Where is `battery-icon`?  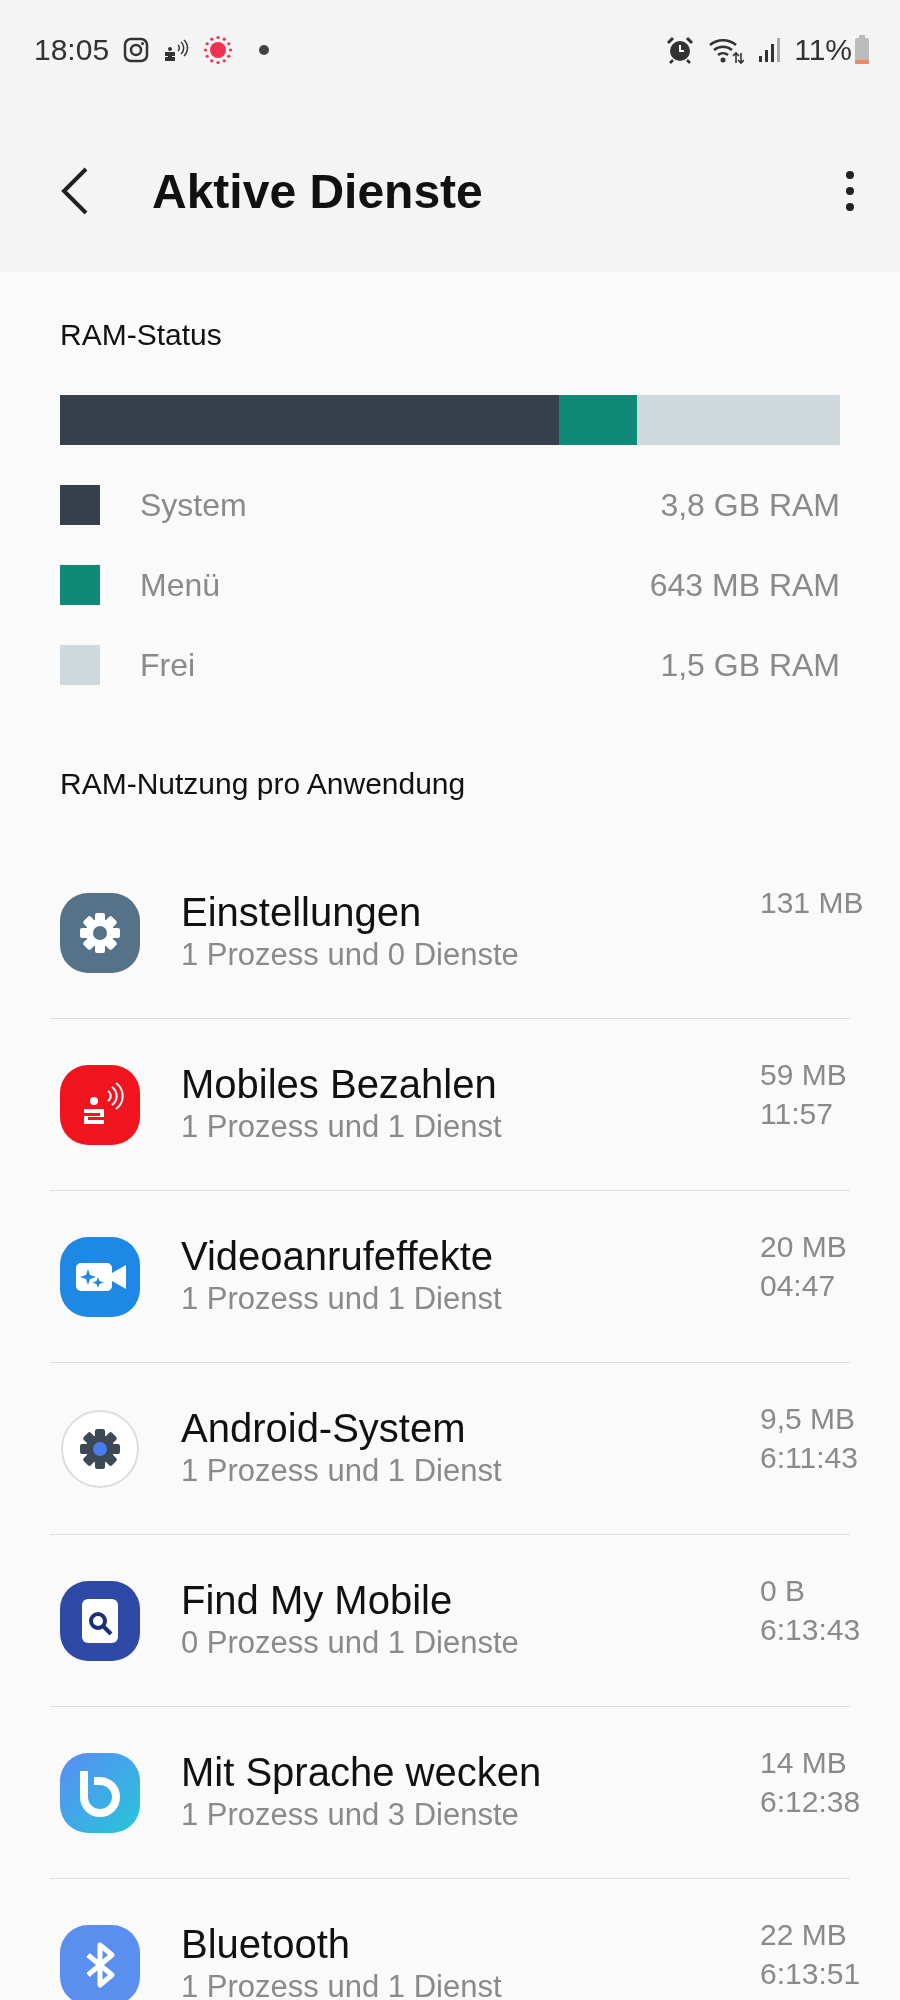 battery-icon is located at coordinates (862, 50).